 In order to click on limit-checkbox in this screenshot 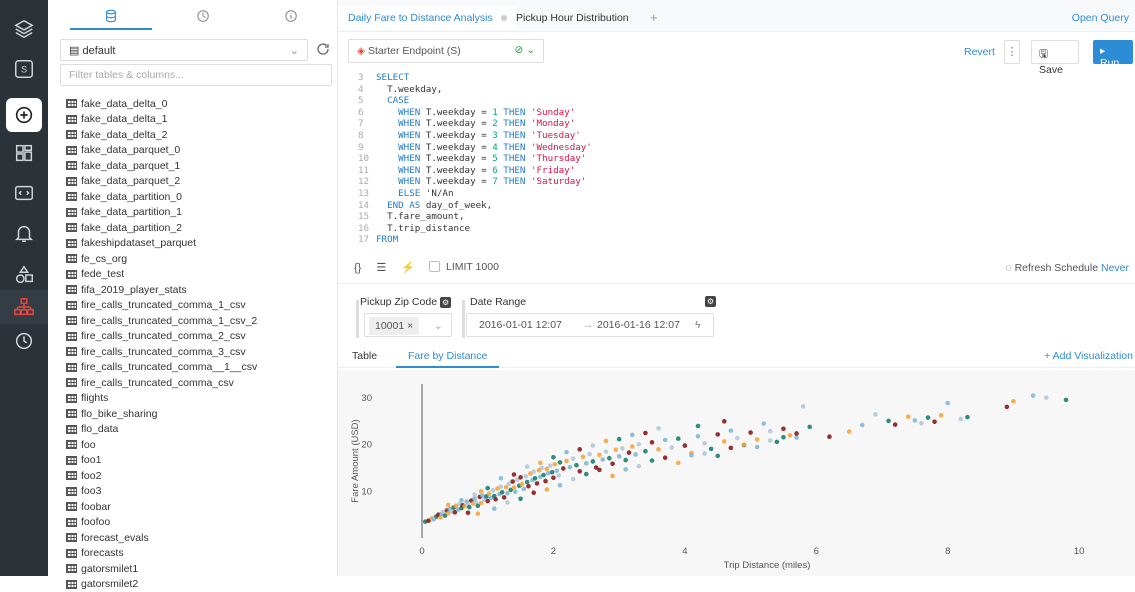, I will do `click(434, 266)`.